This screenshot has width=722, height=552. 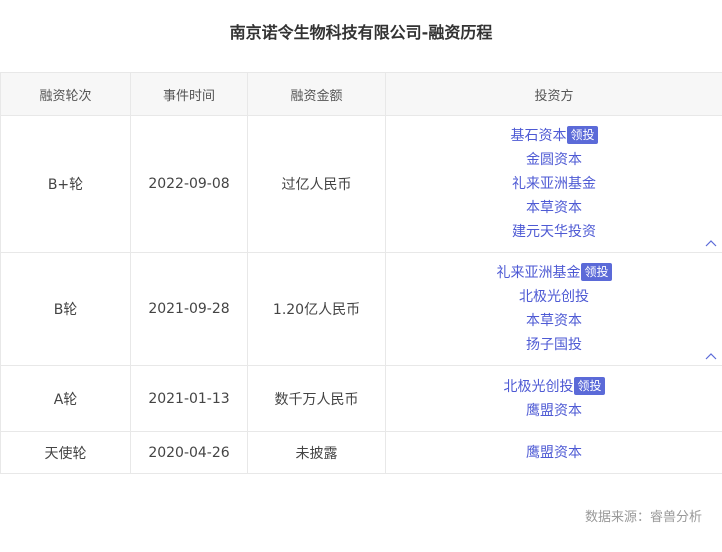 I want to click on cell-amount: 1.20亿人民币, so click(x=316, y=309).